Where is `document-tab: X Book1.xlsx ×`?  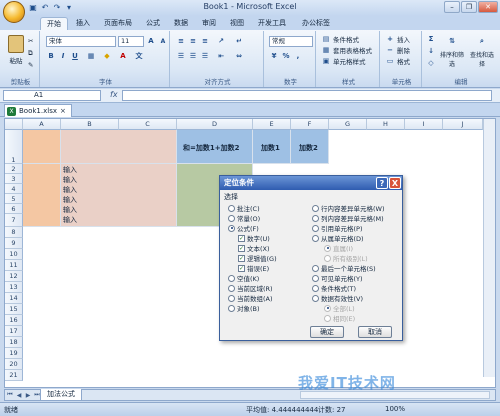
document-tab: X Book1.xlsx × is located at coordinates (38, 110).